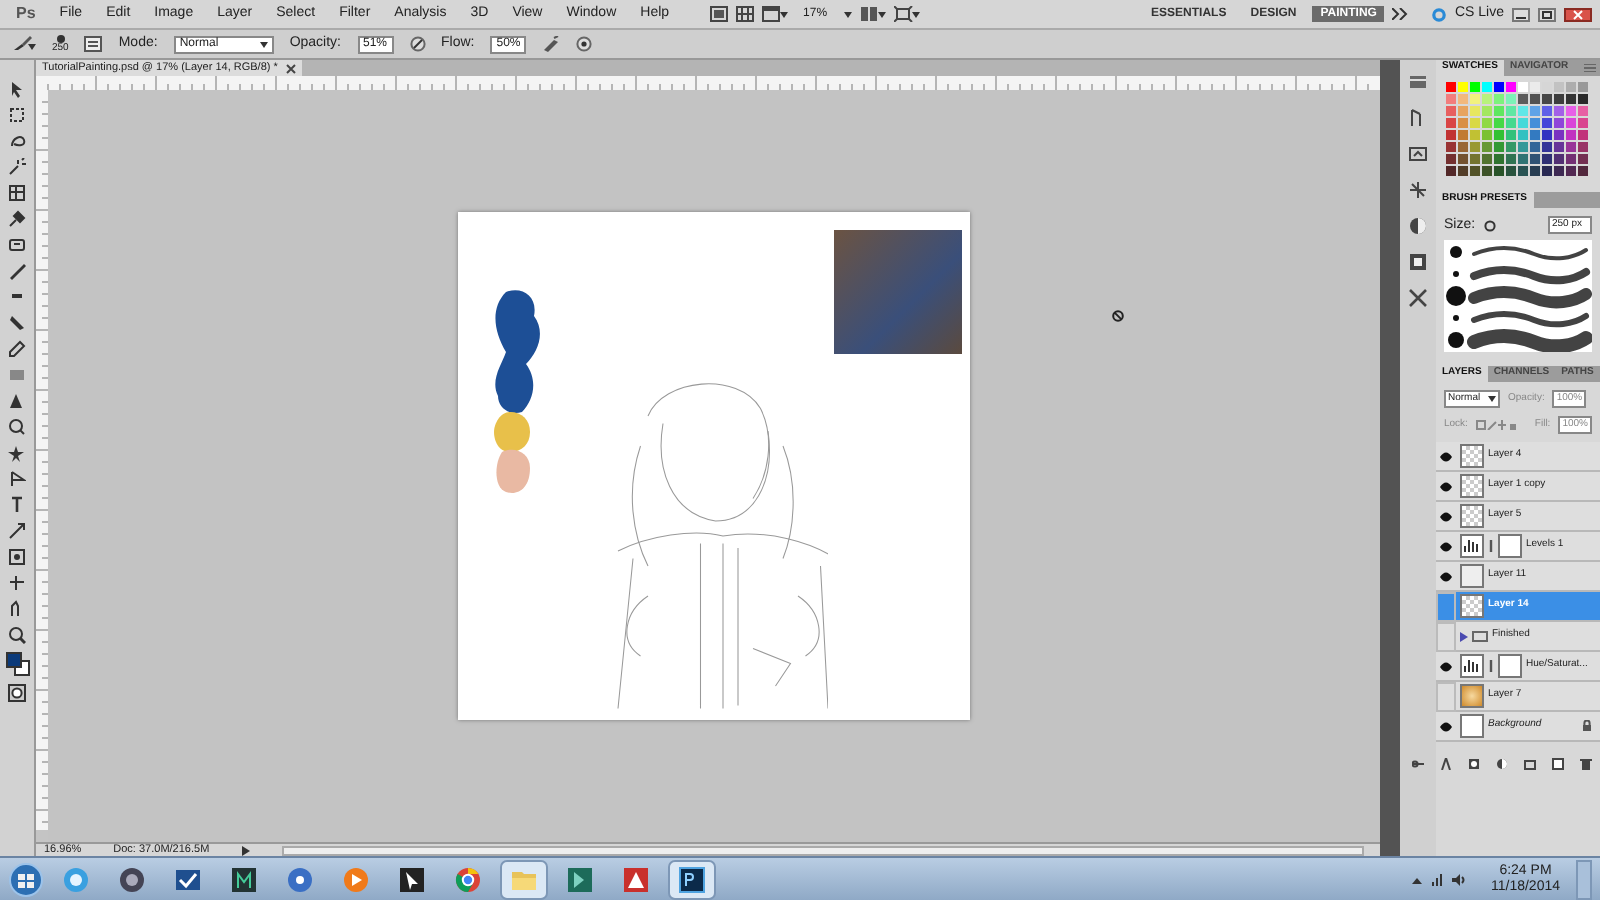  Describe the element at coordinates (584, 44) in the screenshot. I see `pressure-size-icon` at that location.